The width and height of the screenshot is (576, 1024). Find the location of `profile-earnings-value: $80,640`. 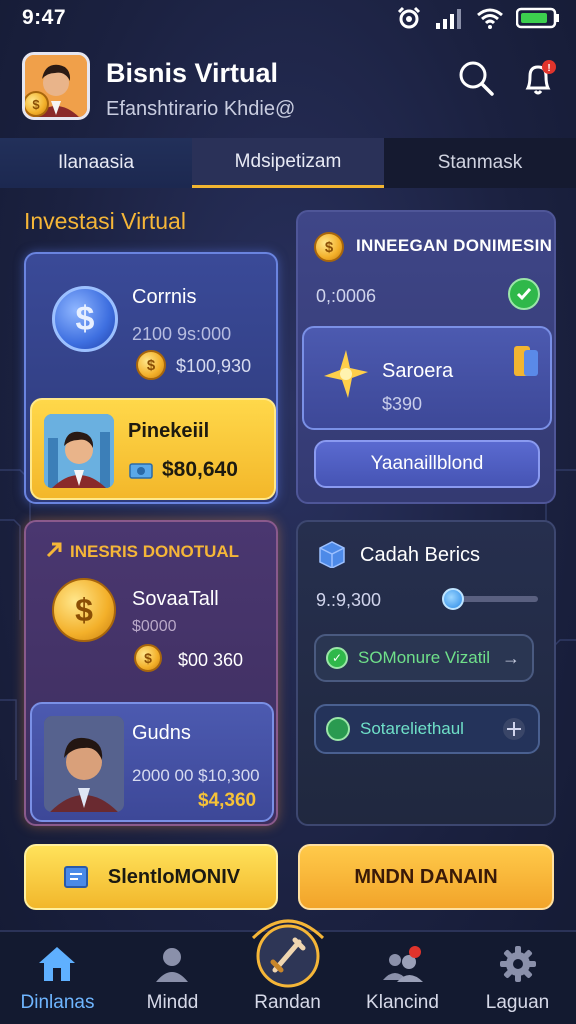

profile-earnings-value: $80,640 is located at coordinates (200, 469).